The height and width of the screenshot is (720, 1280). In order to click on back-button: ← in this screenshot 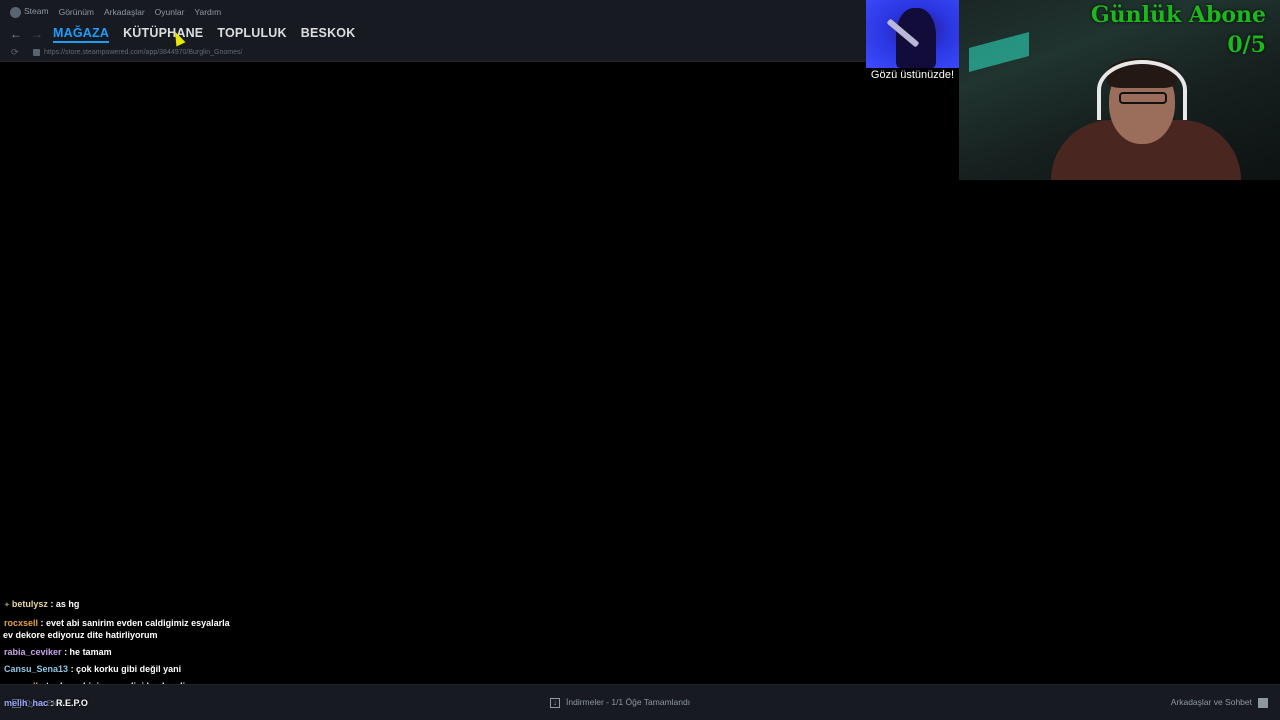, I will do `click(16, 34)`.